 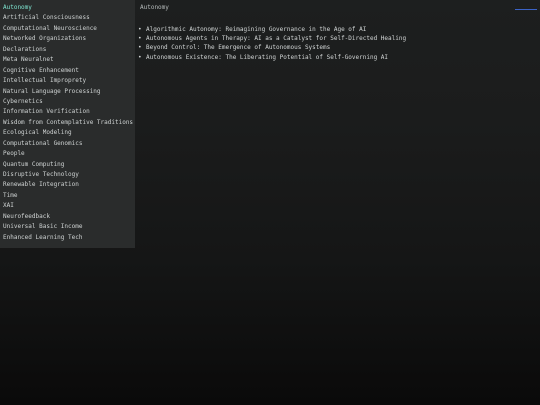 I want to click on sidebar-item-cognitive-enhancement: Cognitive Enhancement, so click(x=67, y=71).